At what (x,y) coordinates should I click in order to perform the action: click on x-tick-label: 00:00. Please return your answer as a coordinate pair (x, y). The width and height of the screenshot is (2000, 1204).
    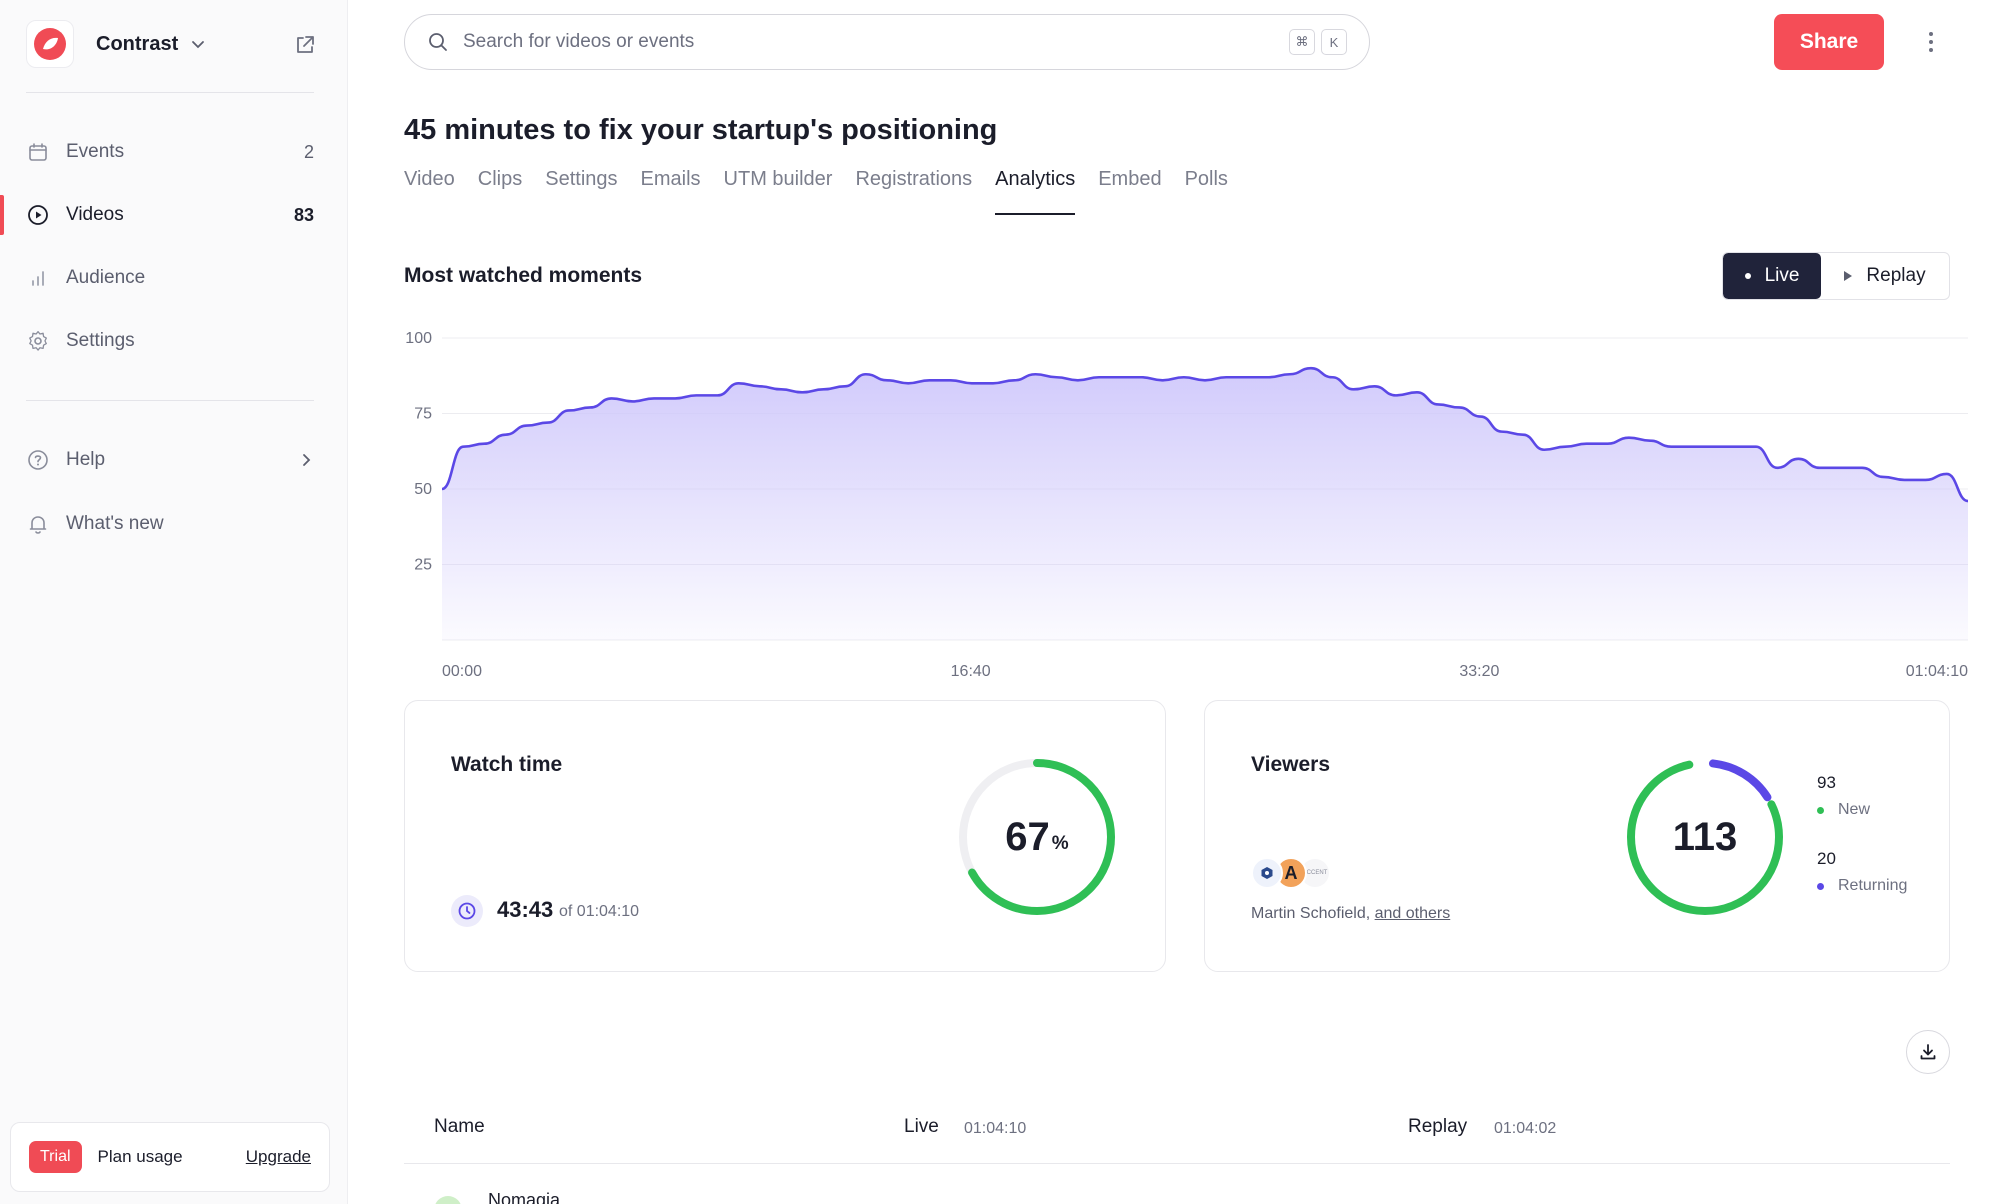
    Looking at the image, I should click on (462, 671).